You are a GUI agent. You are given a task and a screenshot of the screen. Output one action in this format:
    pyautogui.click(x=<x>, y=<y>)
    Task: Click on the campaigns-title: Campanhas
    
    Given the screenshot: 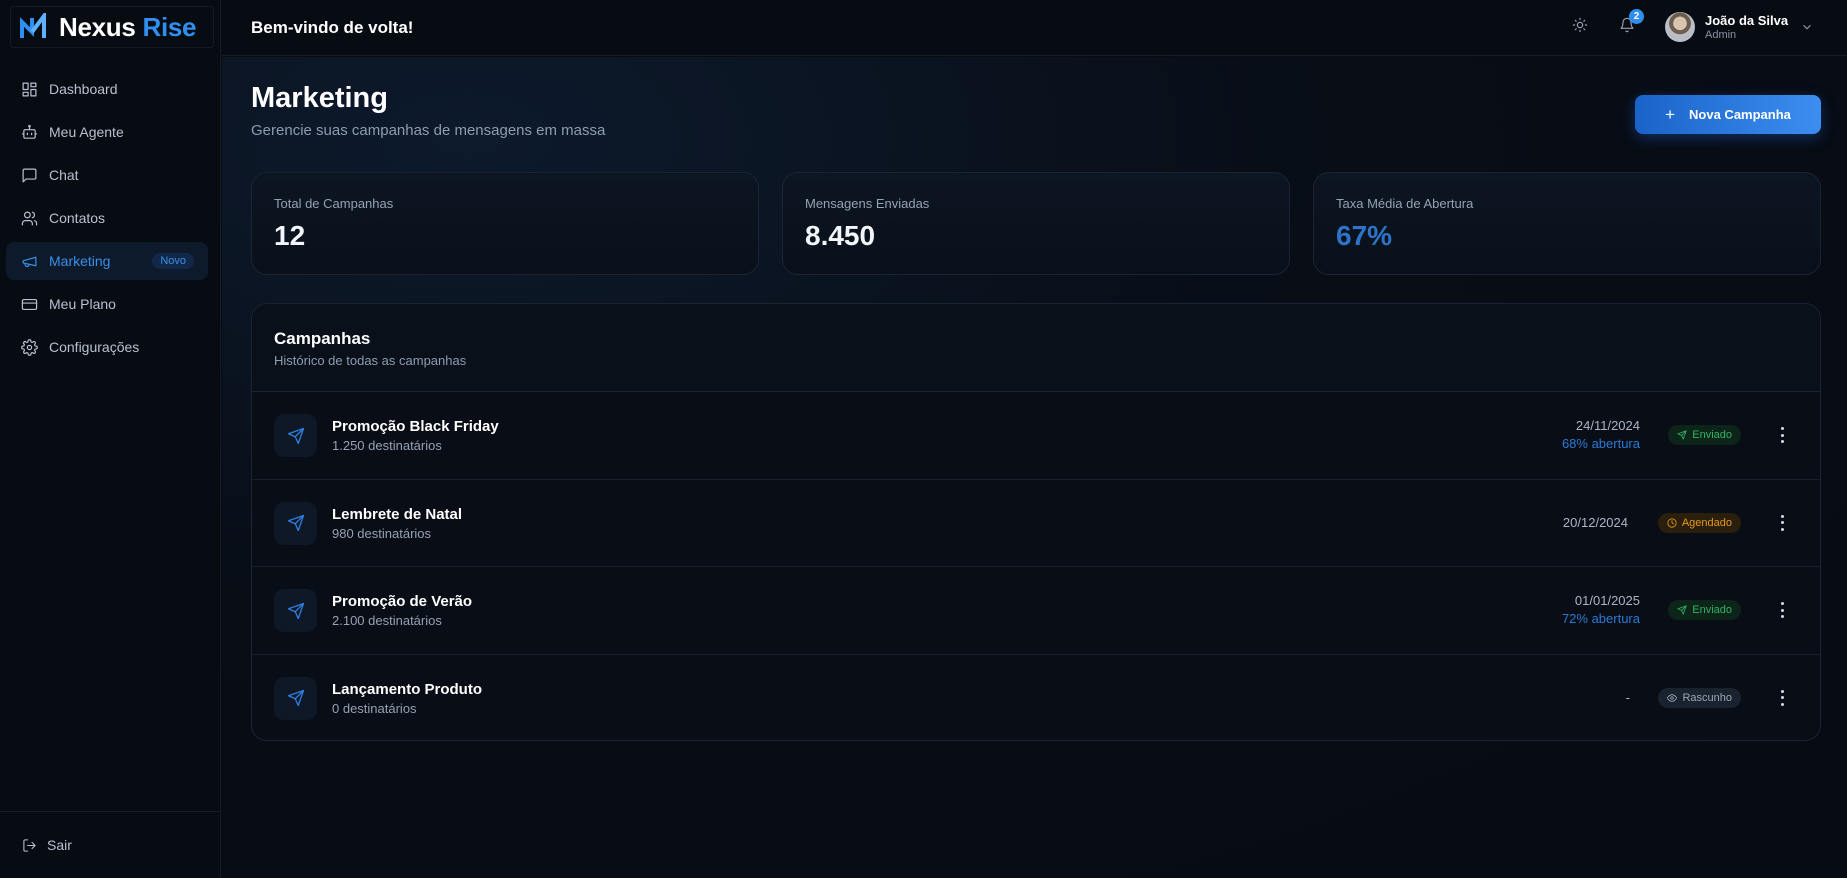 What is the action you would take?
    pyautogui.click(x=322, y=338)
    